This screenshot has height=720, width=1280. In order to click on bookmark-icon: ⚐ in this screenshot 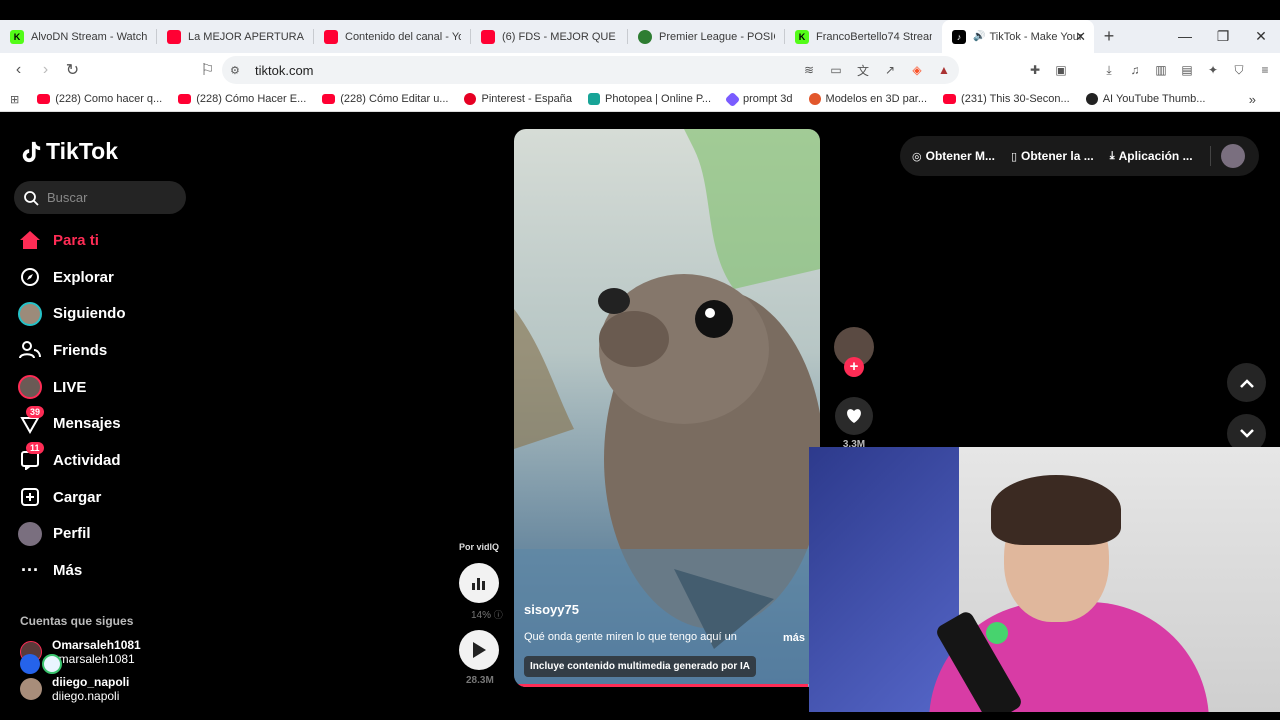, I will do `click(207, 70)`.